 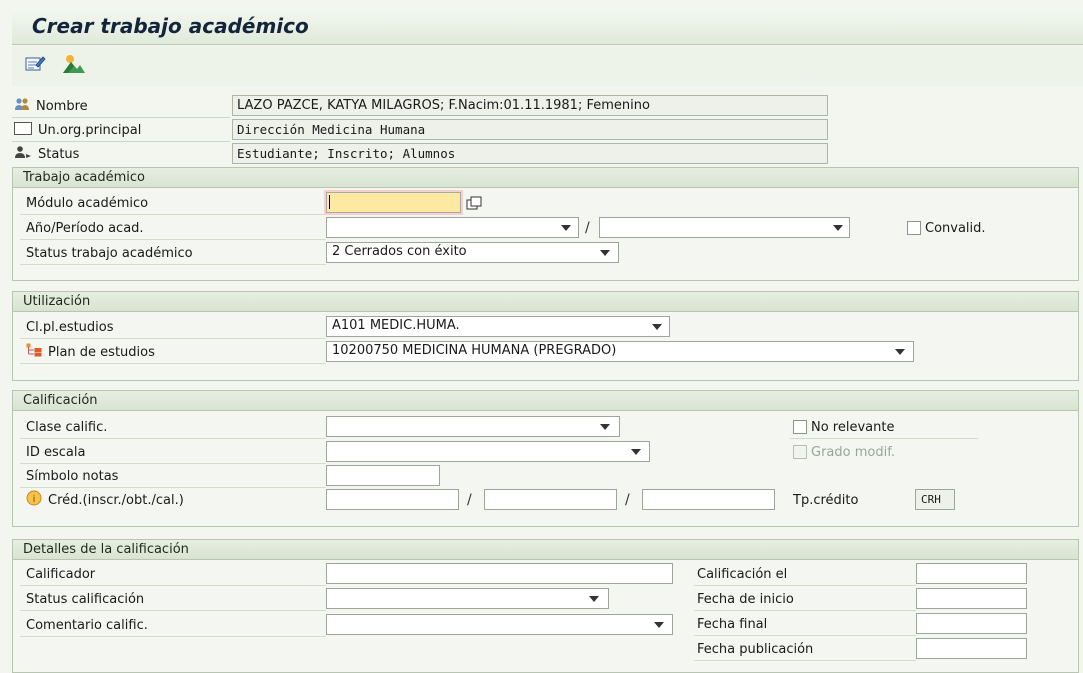 I want to click on matchcode-icon, so click(x=474, y=202).